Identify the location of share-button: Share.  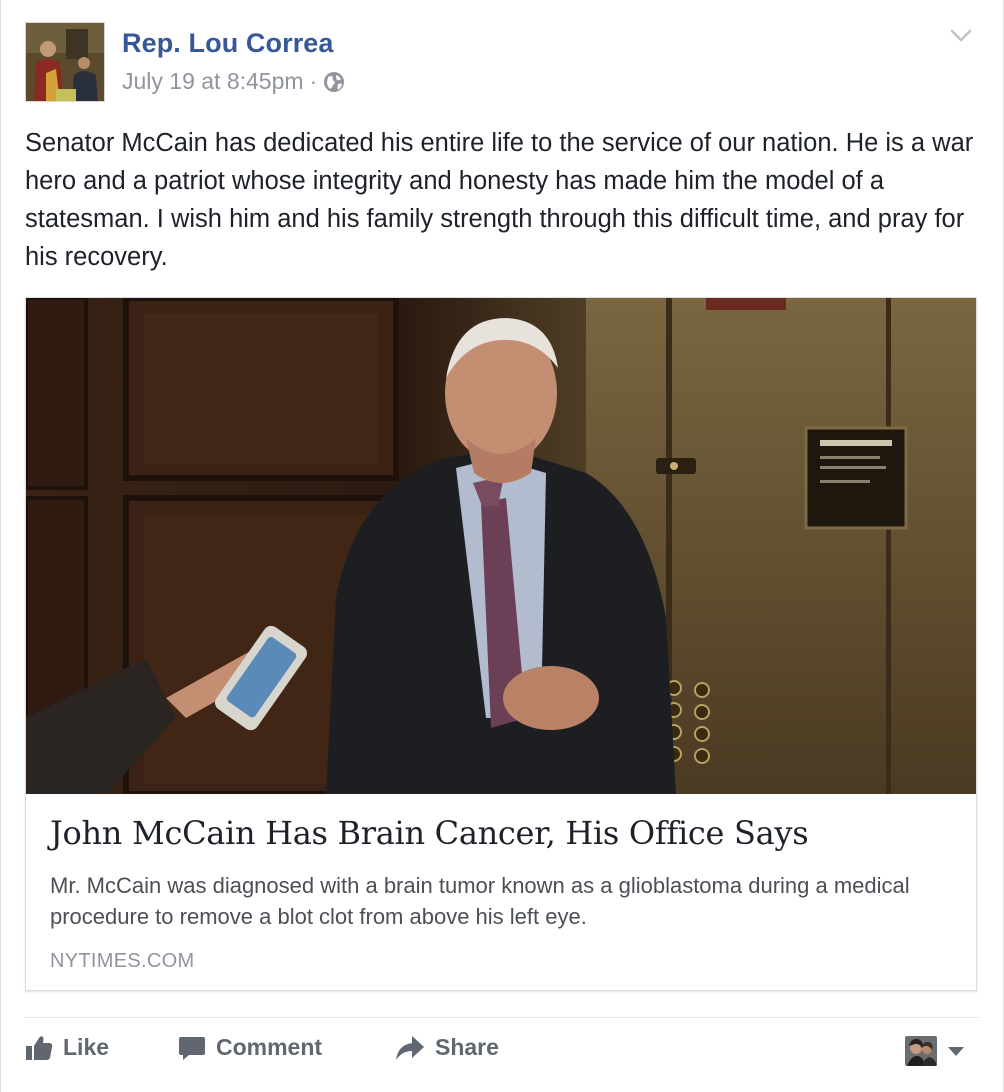
(447, 1047).